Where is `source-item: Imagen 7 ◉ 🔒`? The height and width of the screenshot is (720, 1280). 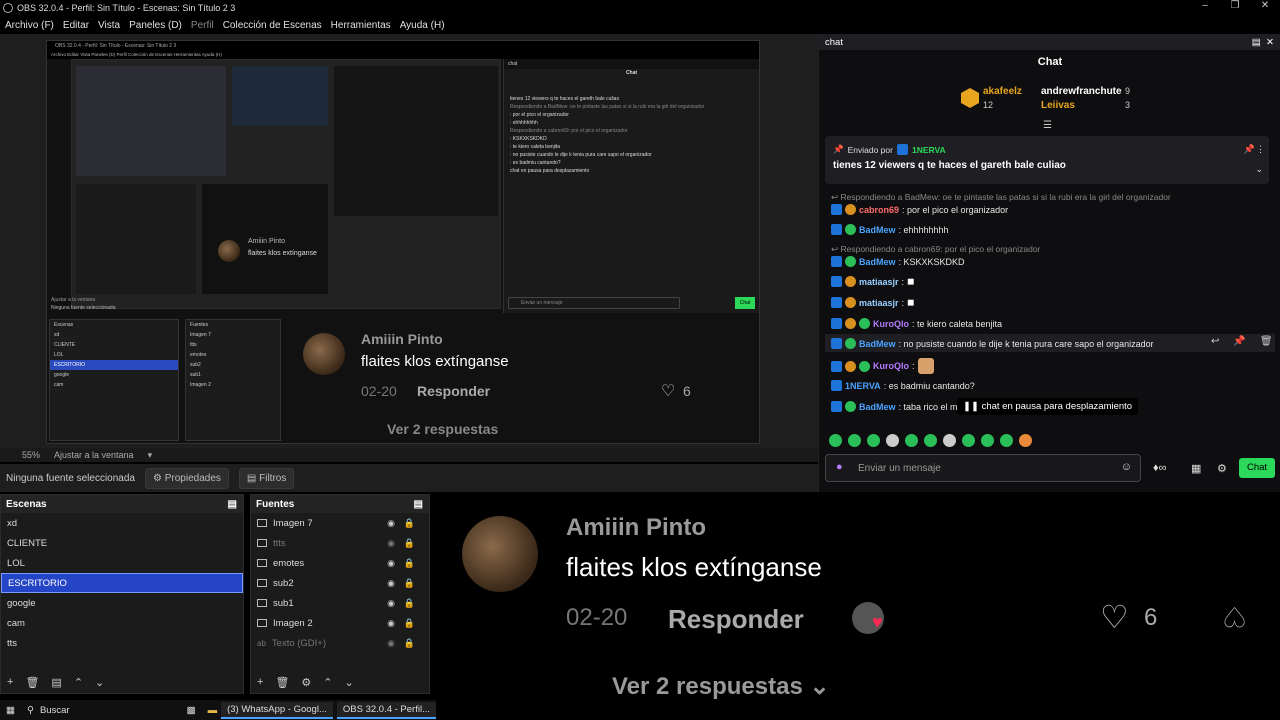 source-item: Imagen 7 ◉ 🔒 is located at coordinates (340, 523).